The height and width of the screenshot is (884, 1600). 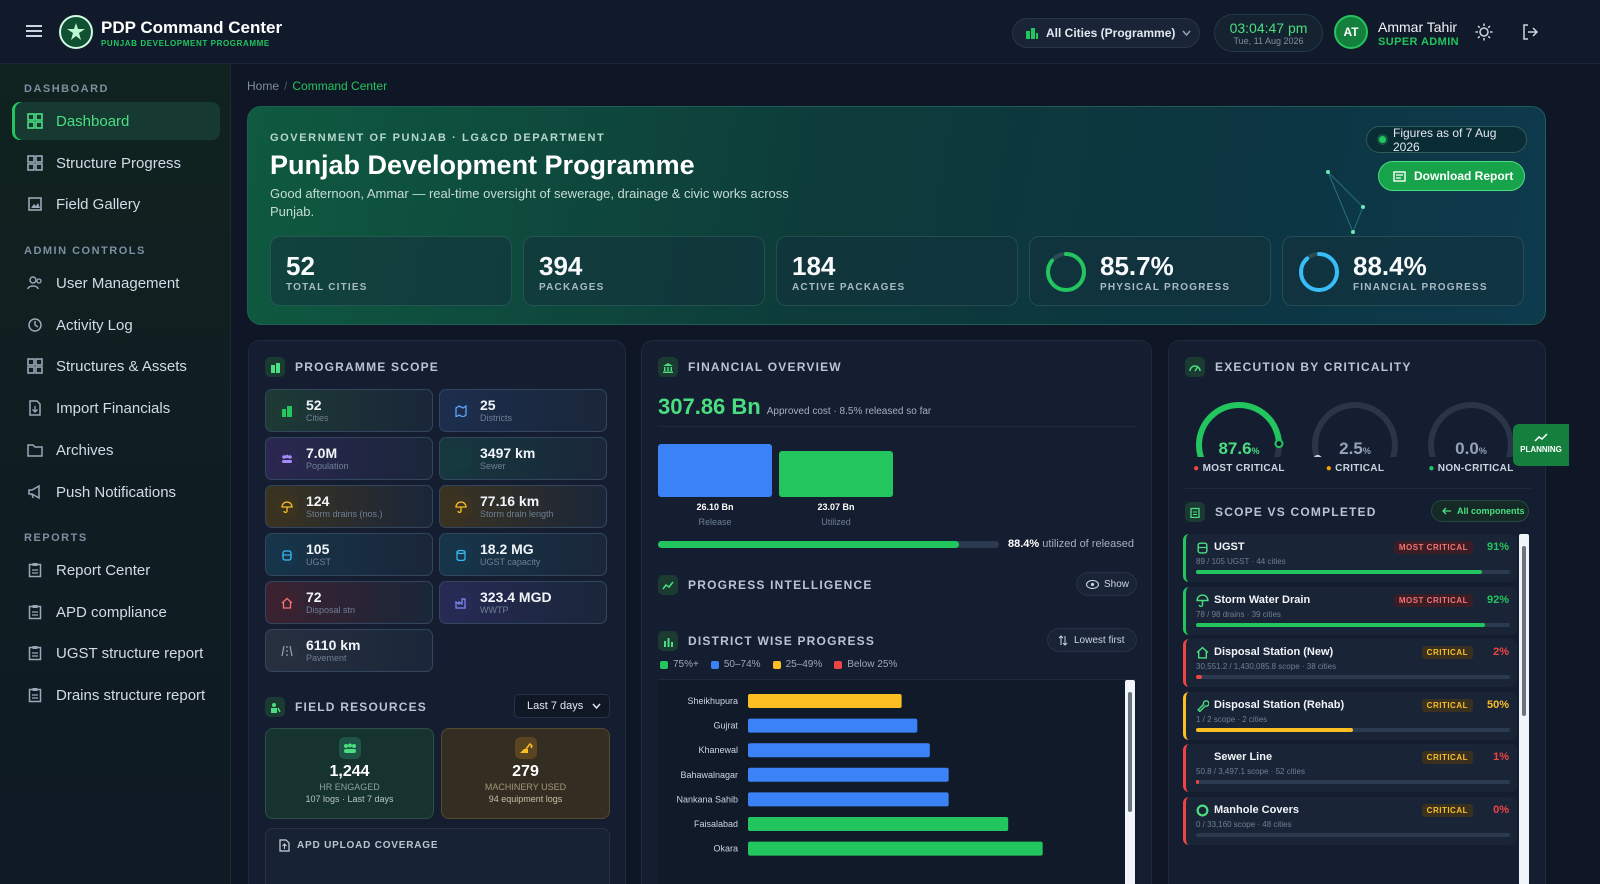 I want to click on home-icon, so click(x=1202, y=652).